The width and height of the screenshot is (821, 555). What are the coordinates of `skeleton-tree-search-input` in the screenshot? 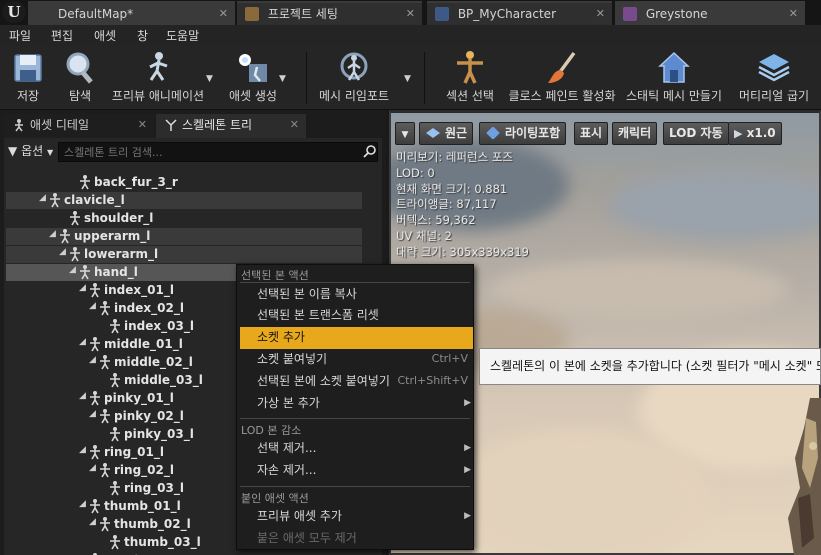 It's located at (218, 152).